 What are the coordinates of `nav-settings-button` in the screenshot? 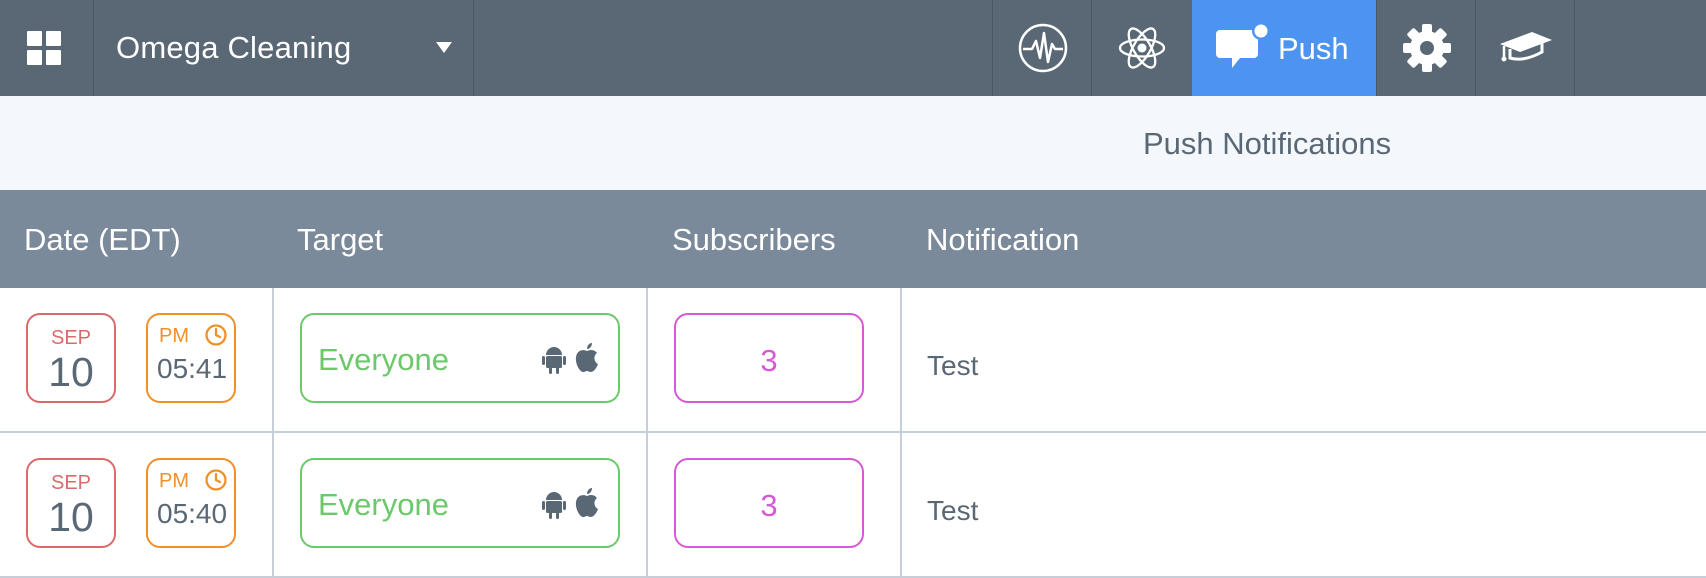 It's located at (1425, 48).